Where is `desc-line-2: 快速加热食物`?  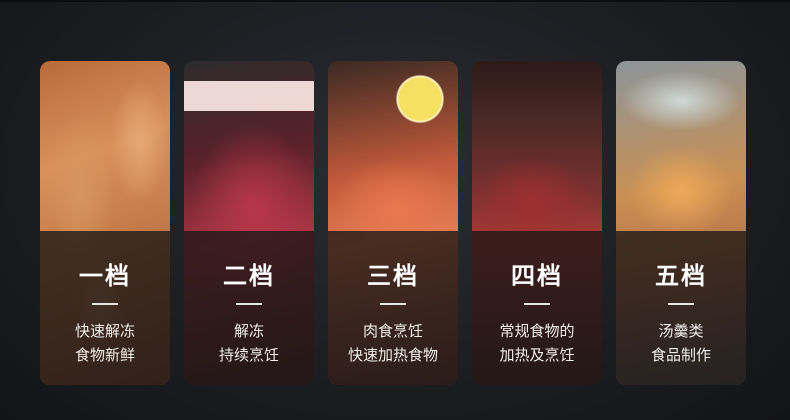
desc-line-2: 快速加热食物 is located at coordinates (392, 355).